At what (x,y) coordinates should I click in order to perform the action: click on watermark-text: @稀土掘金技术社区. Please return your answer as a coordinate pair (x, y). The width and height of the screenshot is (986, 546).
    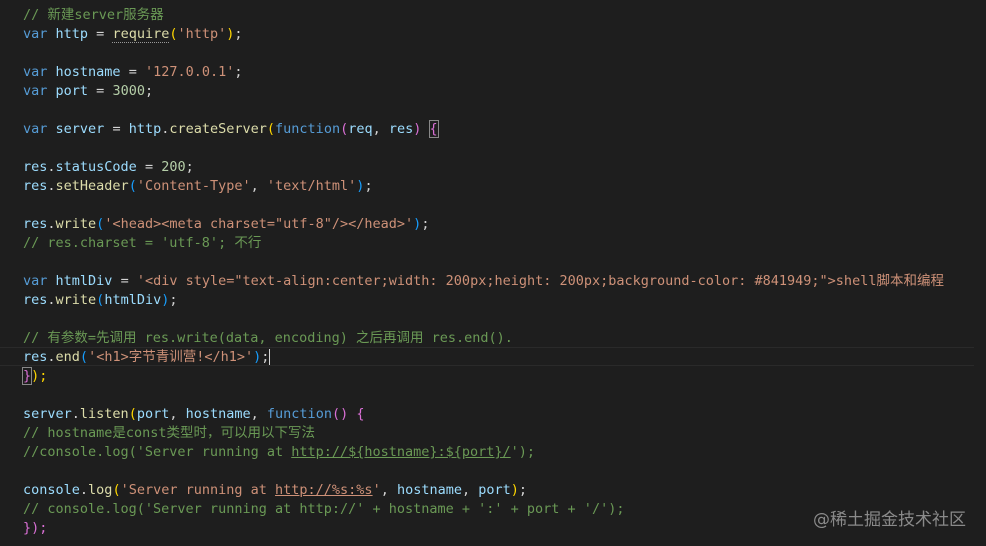
    Looking at the image, I should click on (889, 520).